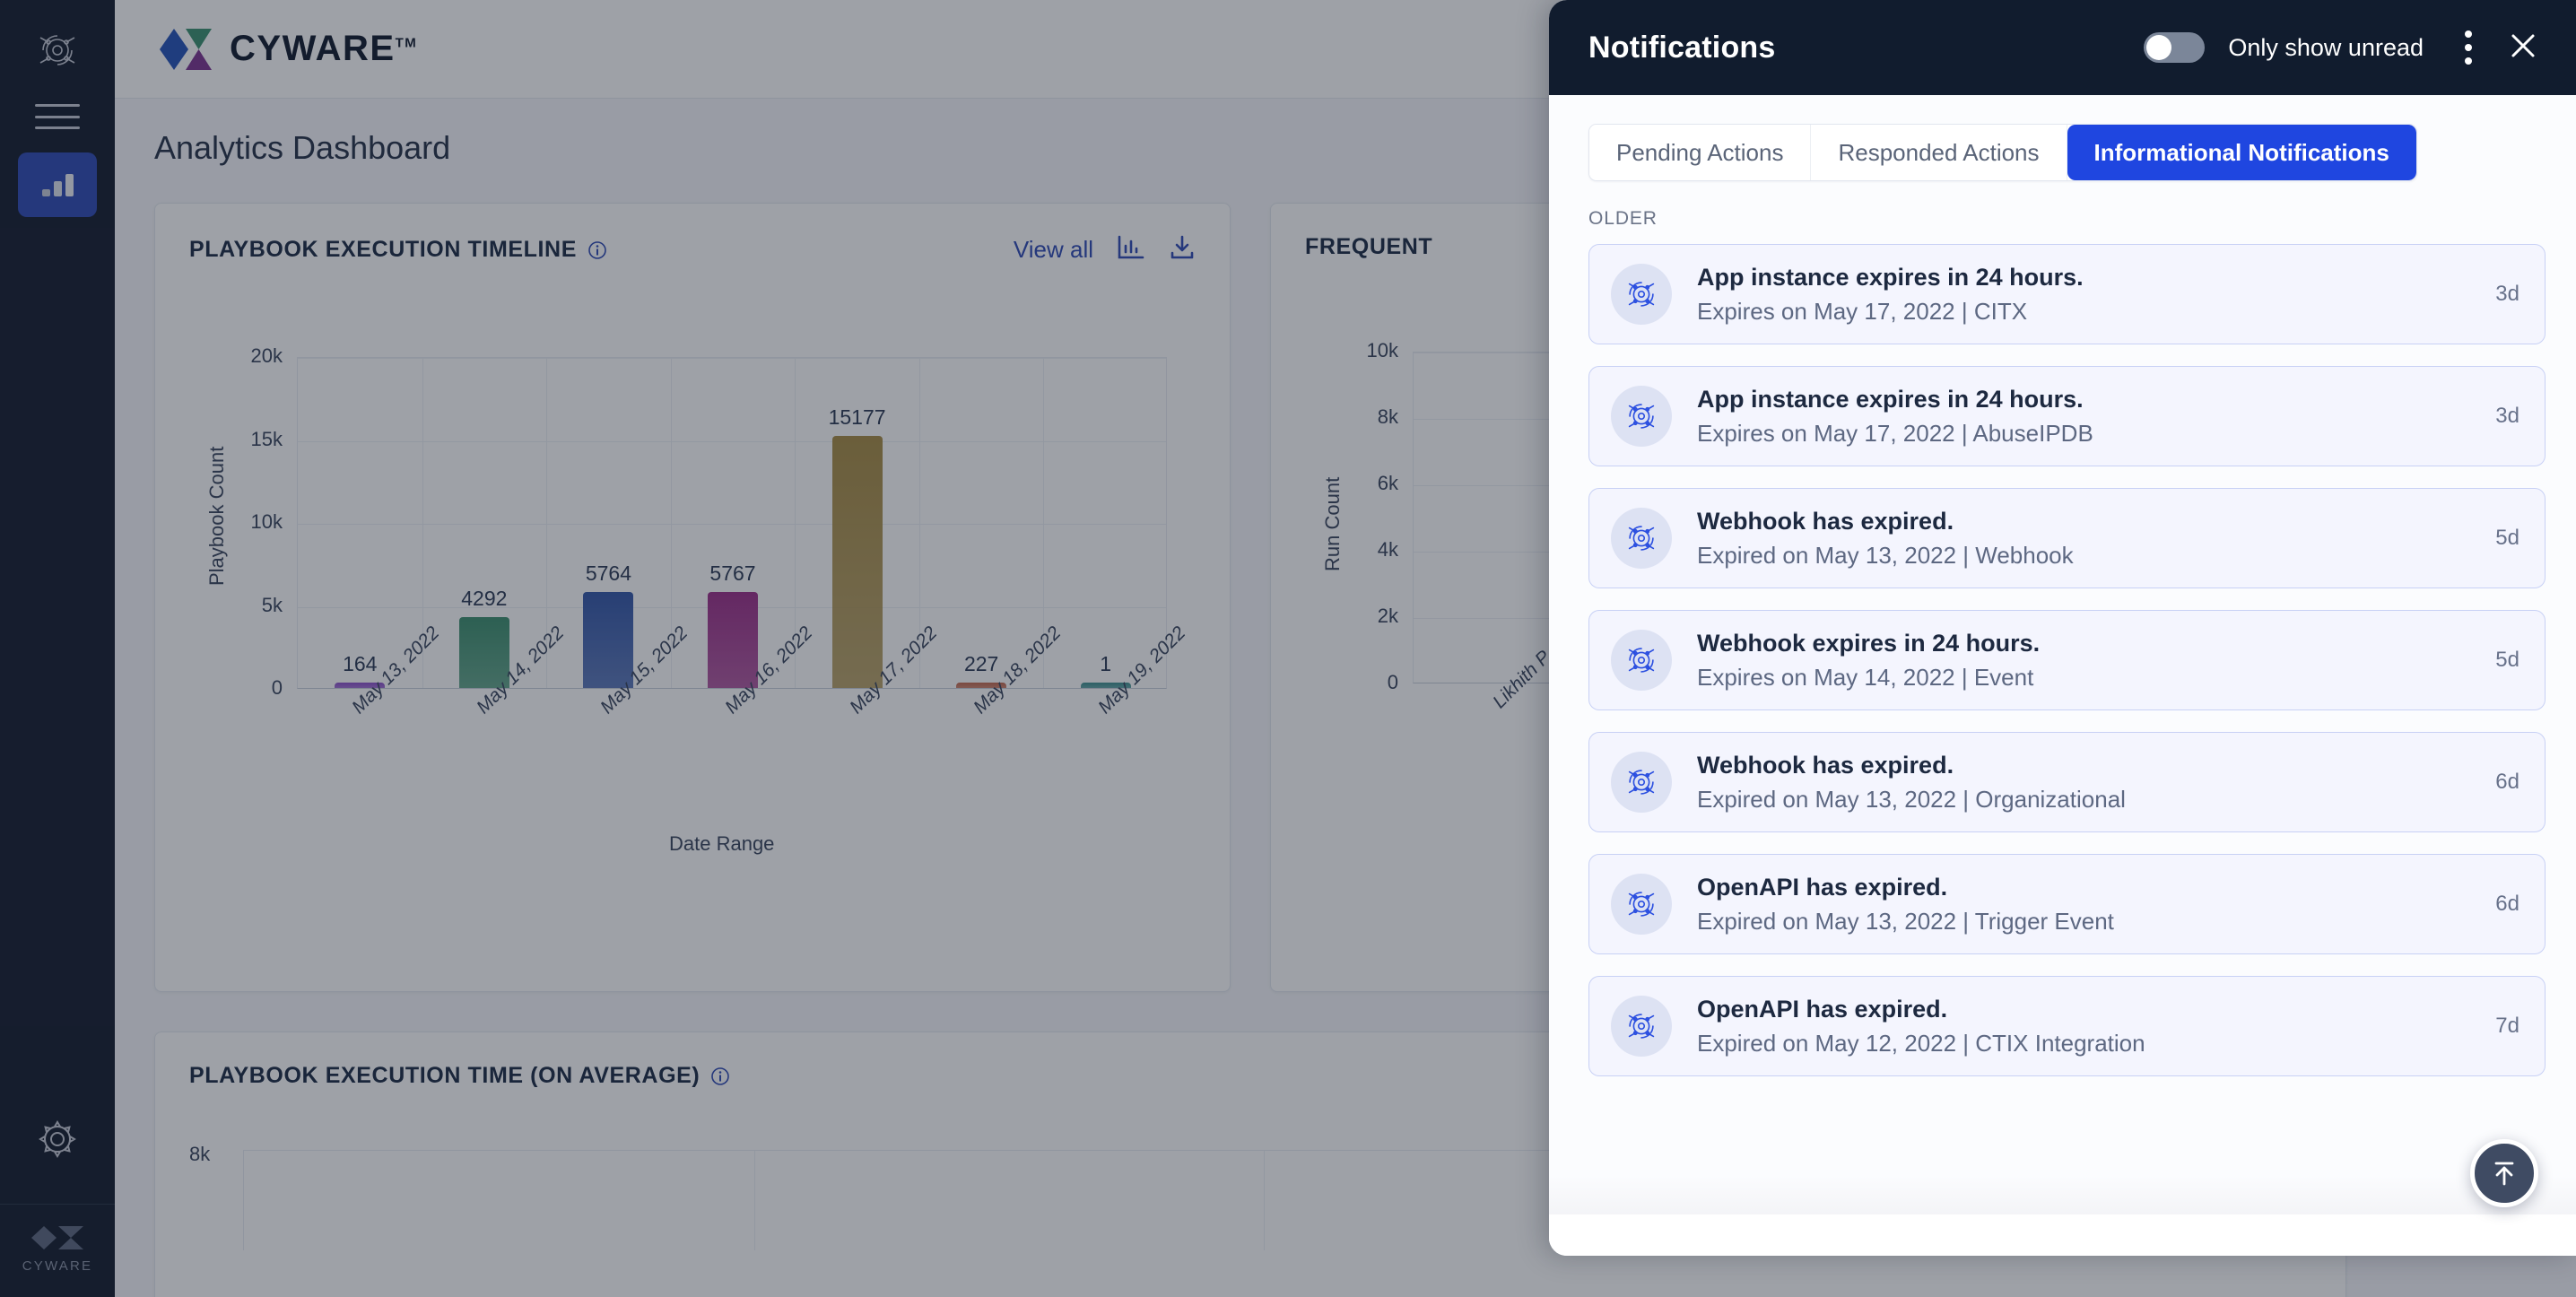 This screenshot has width=2576, height=1297. Describe the element at coordinates (1905, 921) in the screenshot. I see `notification-subtitle: Expired on May 13, 2022 | Trigger Event` at that location.